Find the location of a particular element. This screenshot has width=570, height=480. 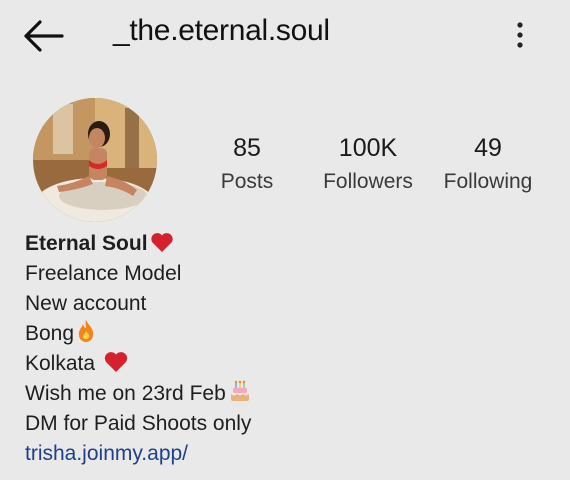

posts-label: Posts is located at coordinates (247, 181).